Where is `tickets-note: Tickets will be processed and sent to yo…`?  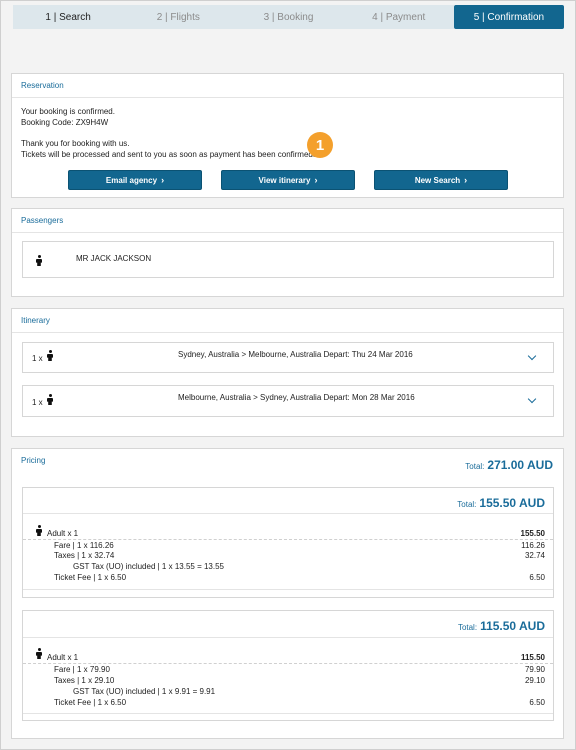
tickets-note: Tickets will be processed and sent to yo… is located at coordinates (168, 154).